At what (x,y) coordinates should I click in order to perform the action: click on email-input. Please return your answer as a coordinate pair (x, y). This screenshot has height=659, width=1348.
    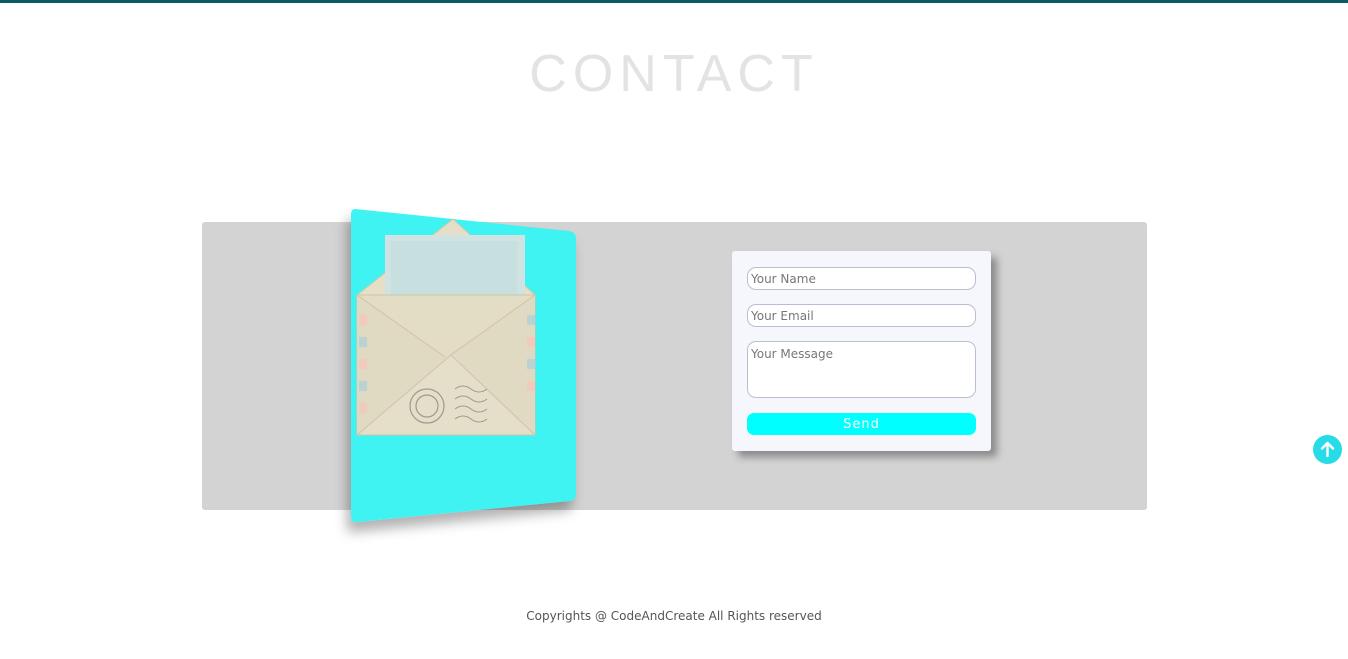
    Looking at the image, I should click on (861, 315).